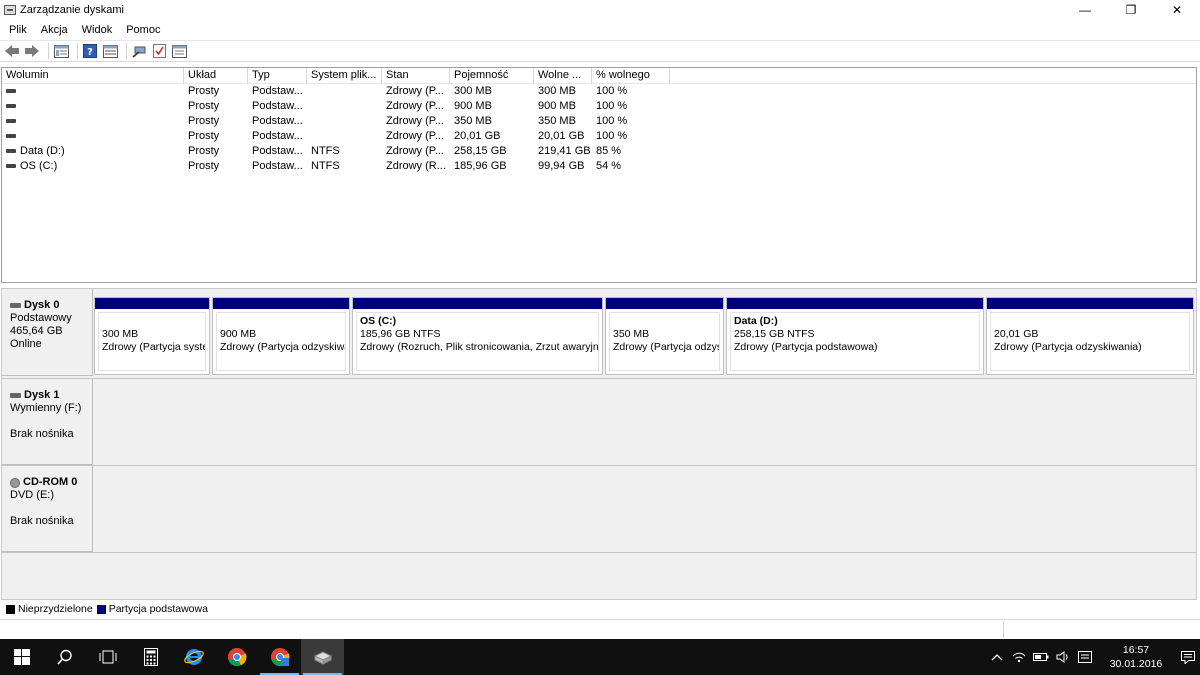 The width and height of the screenshot is (1200, 675). Describe the element at coordinates (378, 321) in the screenshot. I see `partition-name: OS (C:)` at that location.